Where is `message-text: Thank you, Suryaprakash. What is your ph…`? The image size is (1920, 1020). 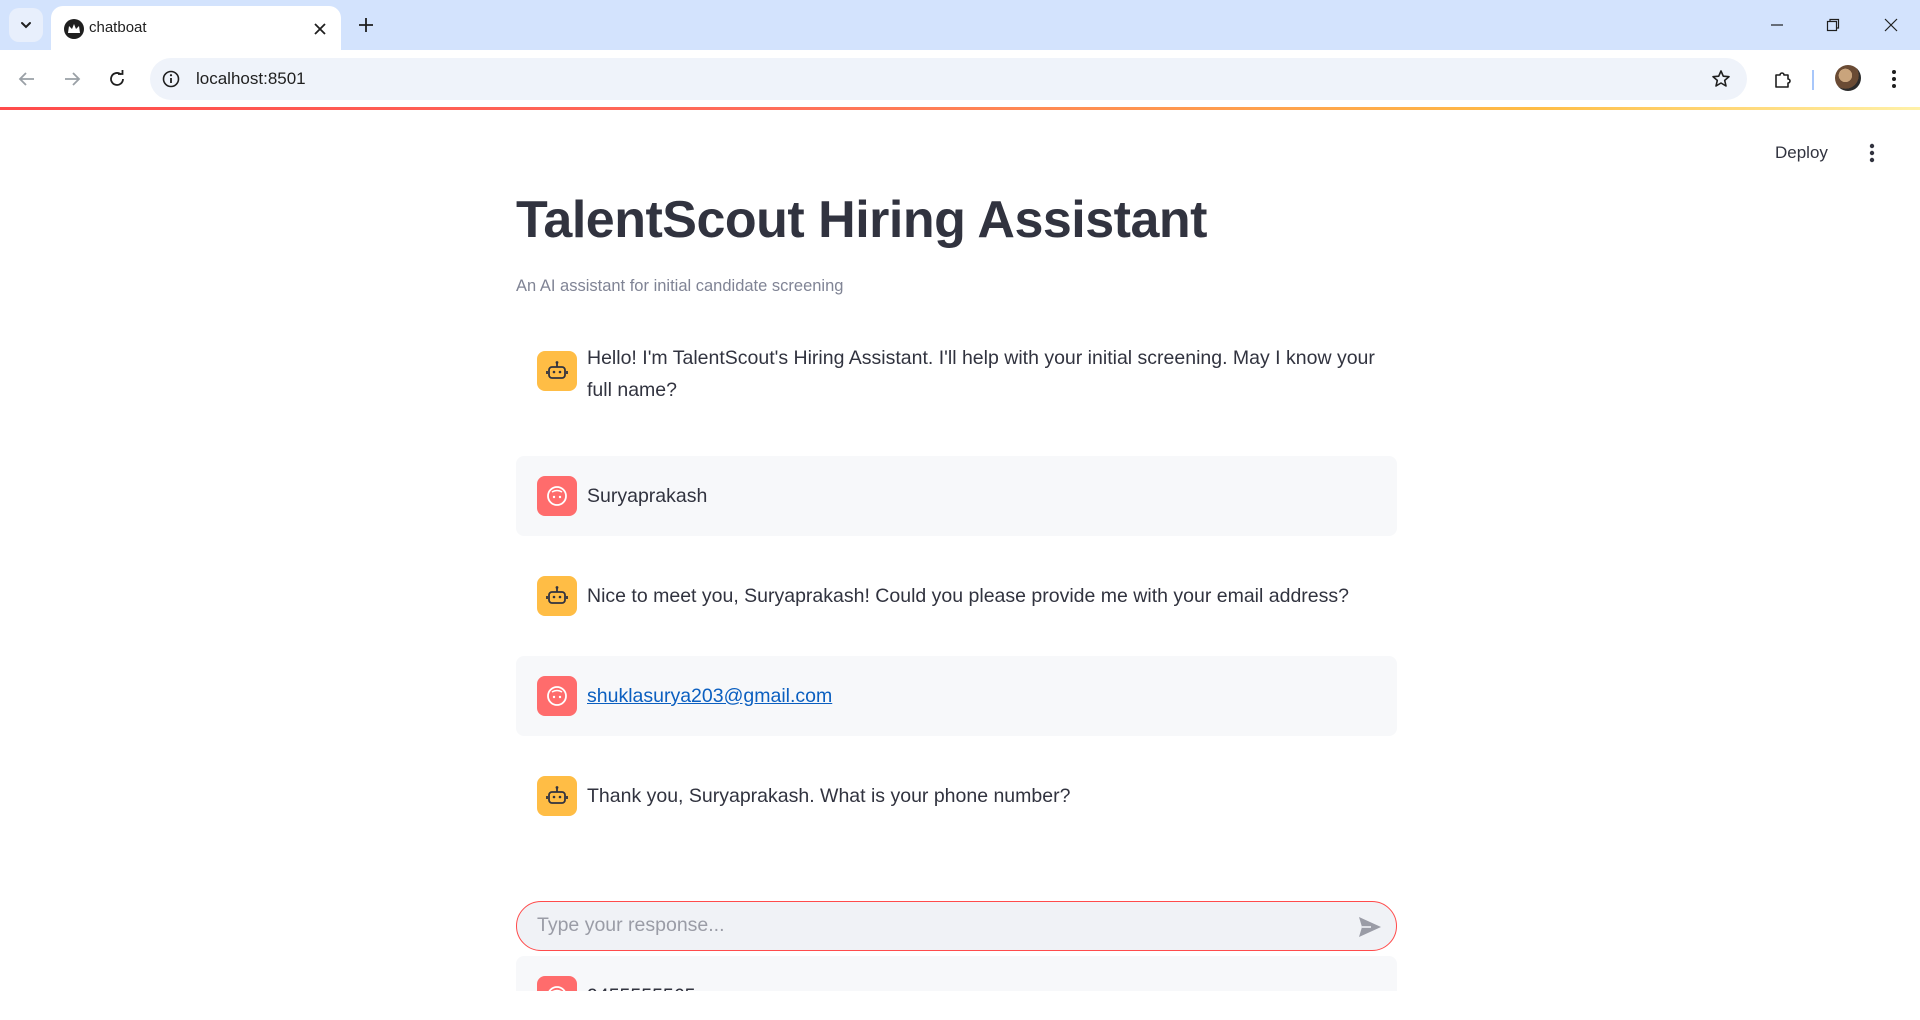
message-text: Thank you, Suryaprakash. What is your ph… is located at coordinates (829, 796).